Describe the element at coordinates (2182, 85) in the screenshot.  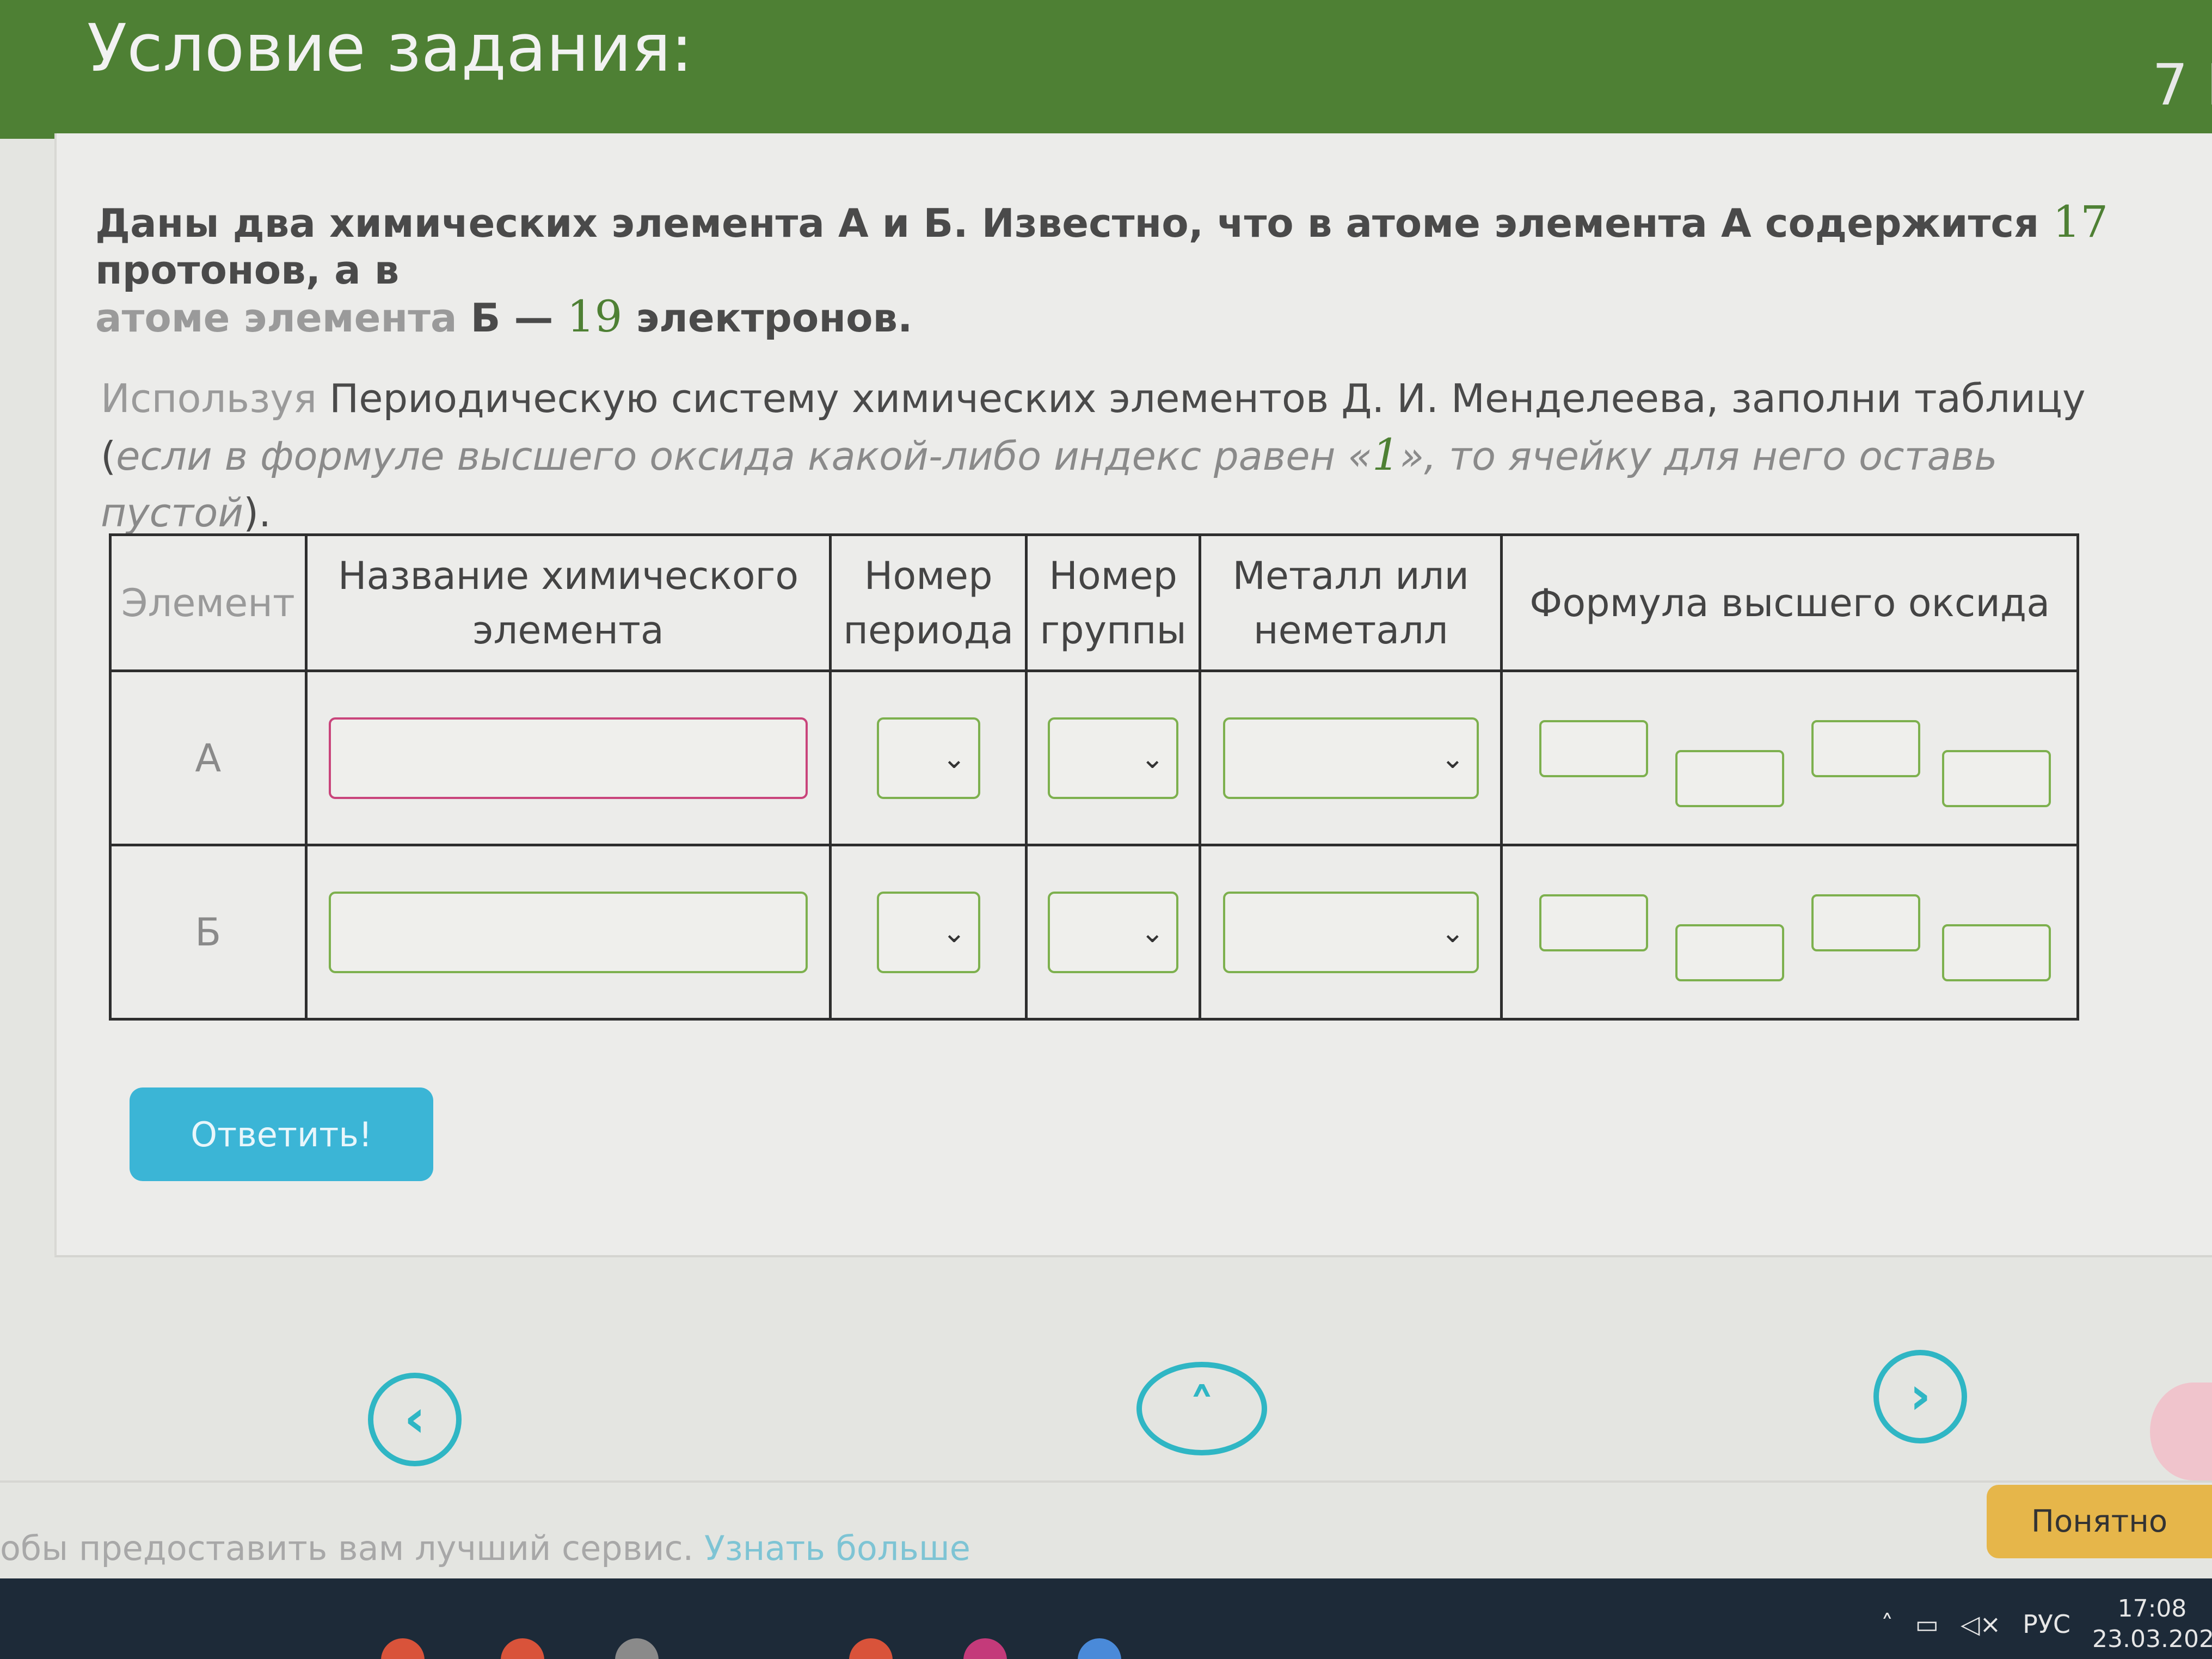
I see `task-counter: 7 Б` at that location.